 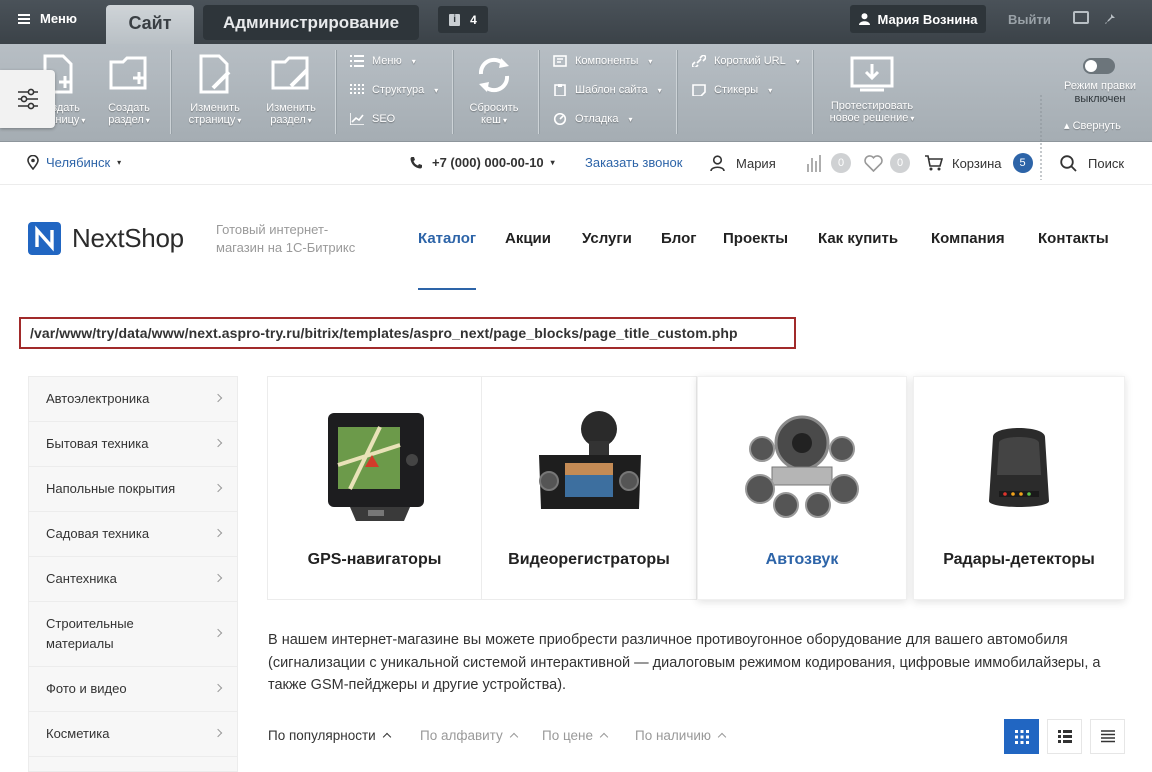 I want to click on short-url-label: Короткий URL, so click(x=750, y=61).